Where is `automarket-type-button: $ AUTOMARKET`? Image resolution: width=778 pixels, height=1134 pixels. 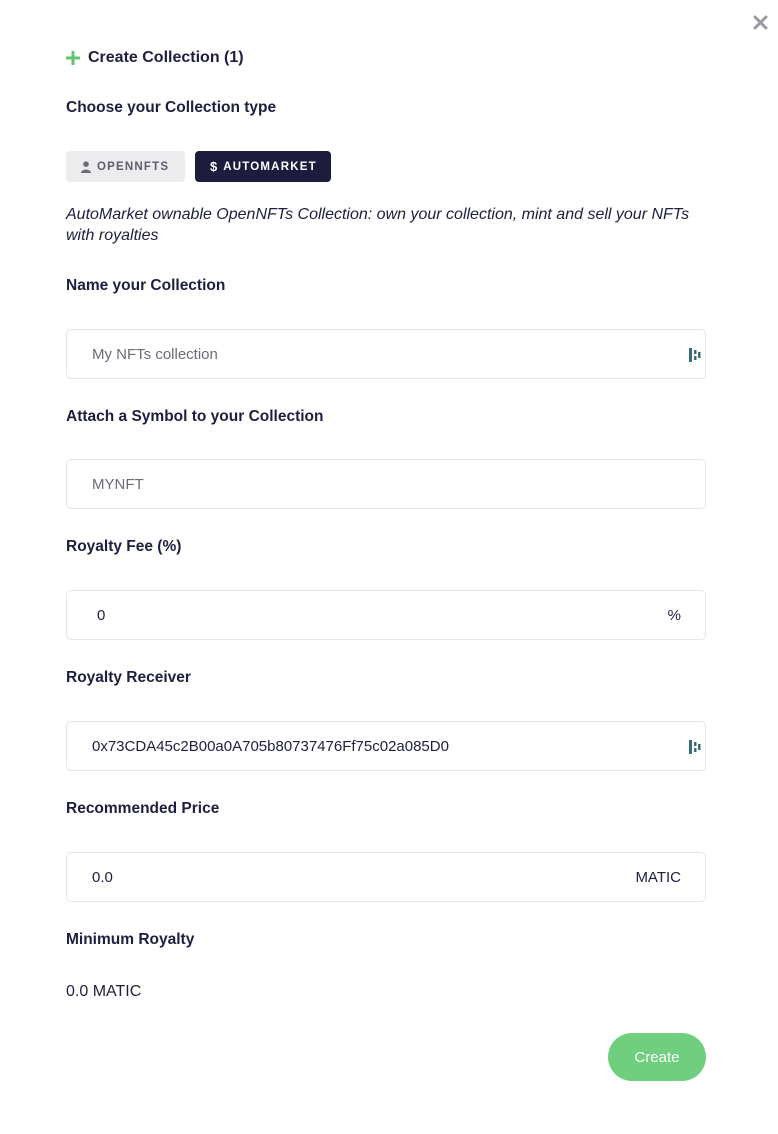 automarket-type-button: $ AUTOMARKET is located at coordinates (263, 166).